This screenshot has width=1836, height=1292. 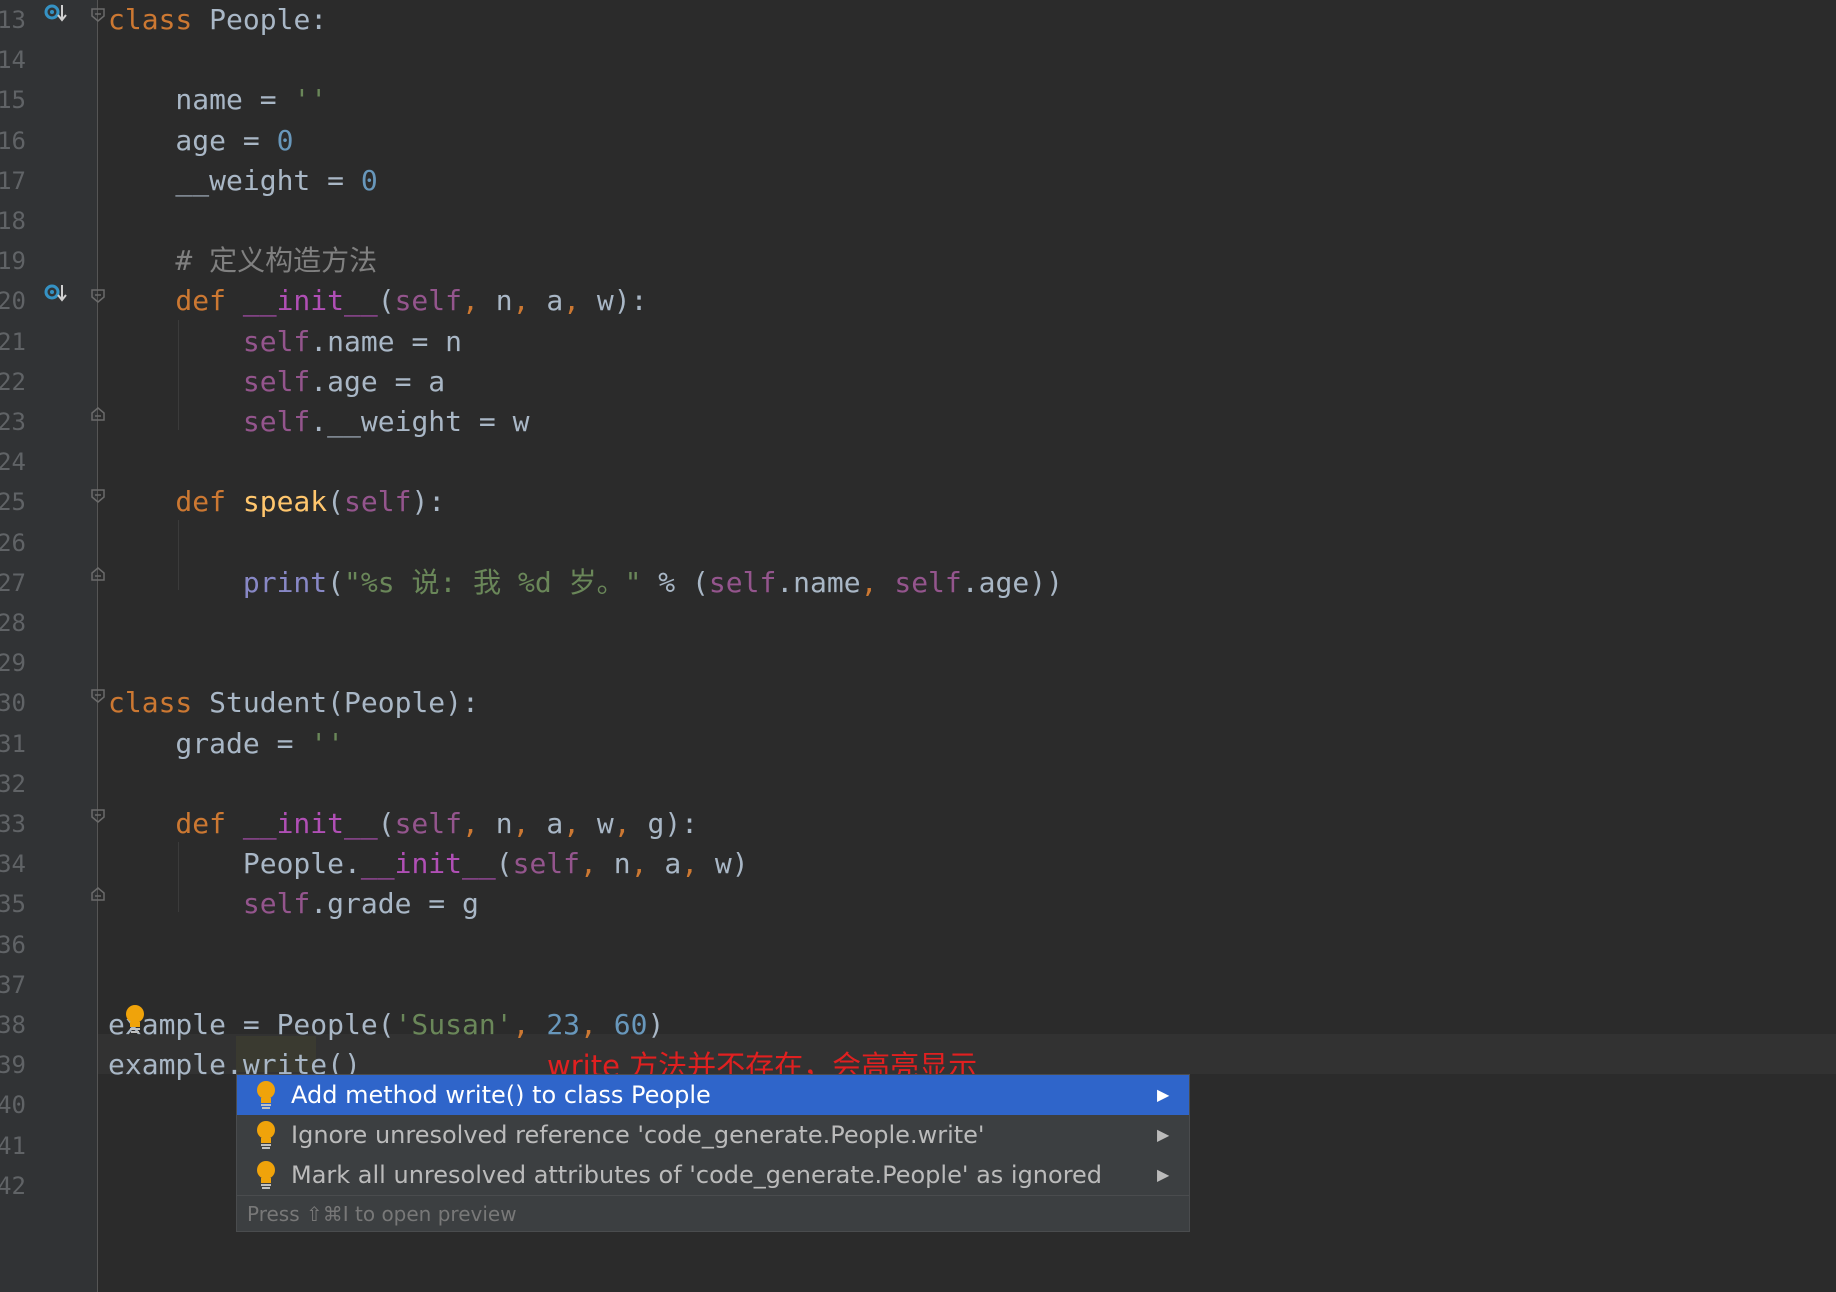 What do you see at coordinates (13, 382) in the screenshot?
I see `line-number: 22` at bounding box center [13, 382].